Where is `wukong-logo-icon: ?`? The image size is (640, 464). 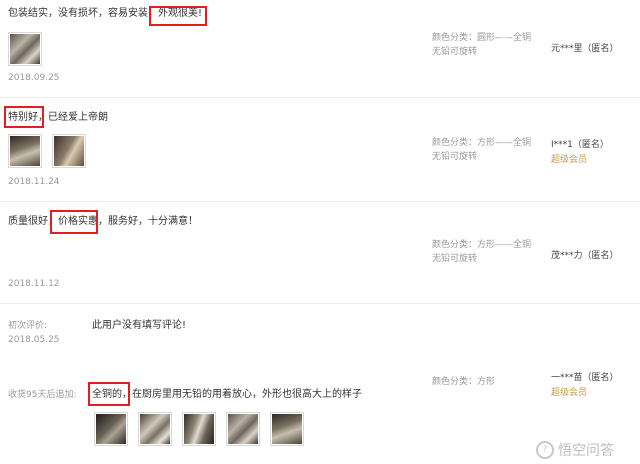 wukong-logo-icon: ? is located at coordinates (545, 450).